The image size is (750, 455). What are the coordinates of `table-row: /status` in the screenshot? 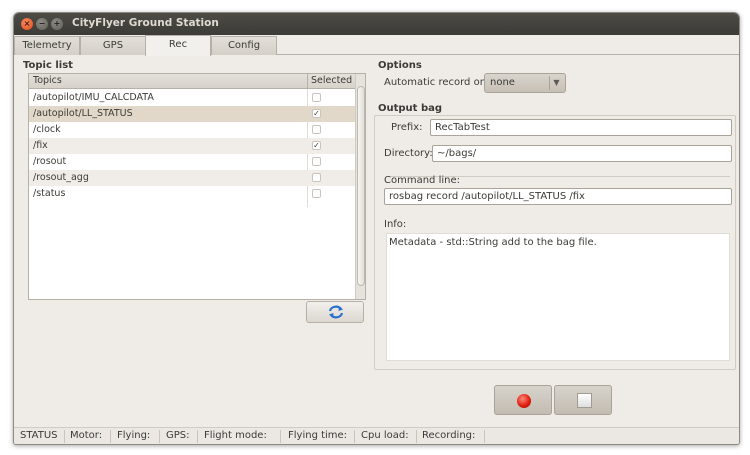 It's located at (192, 194).